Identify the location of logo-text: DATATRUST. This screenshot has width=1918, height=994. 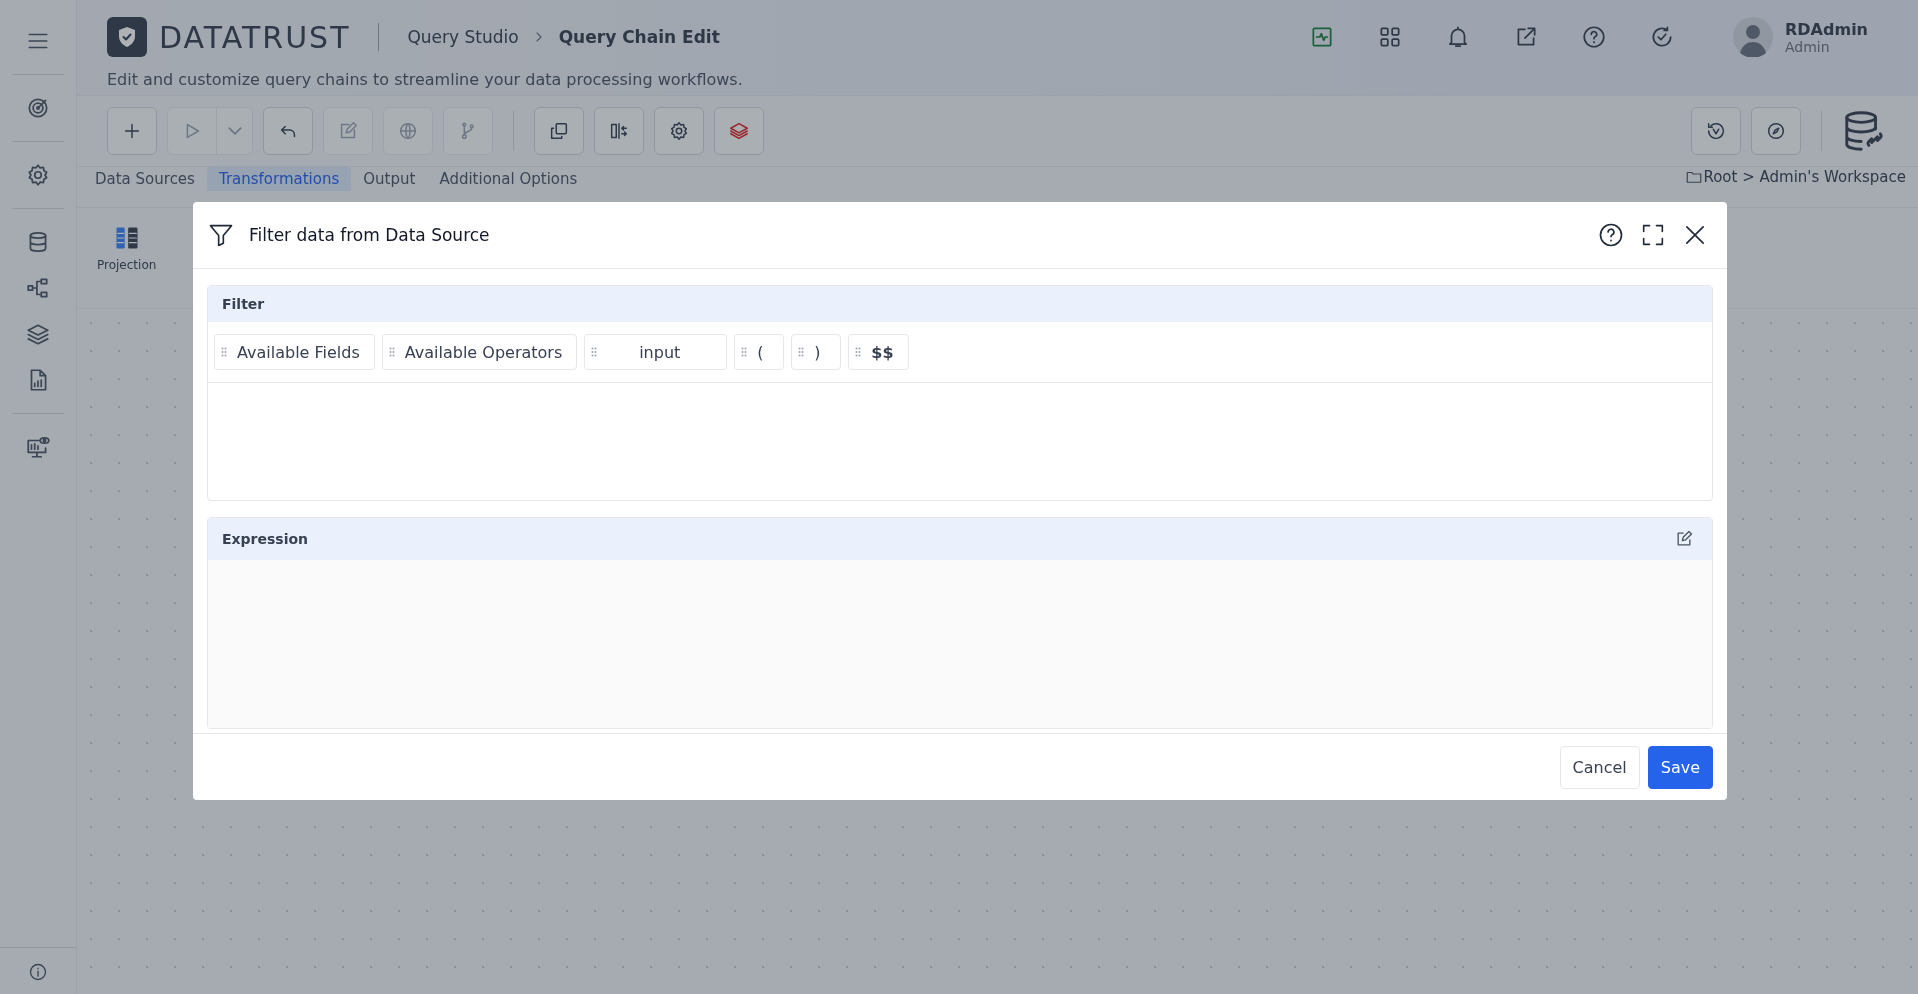
(255, 37).